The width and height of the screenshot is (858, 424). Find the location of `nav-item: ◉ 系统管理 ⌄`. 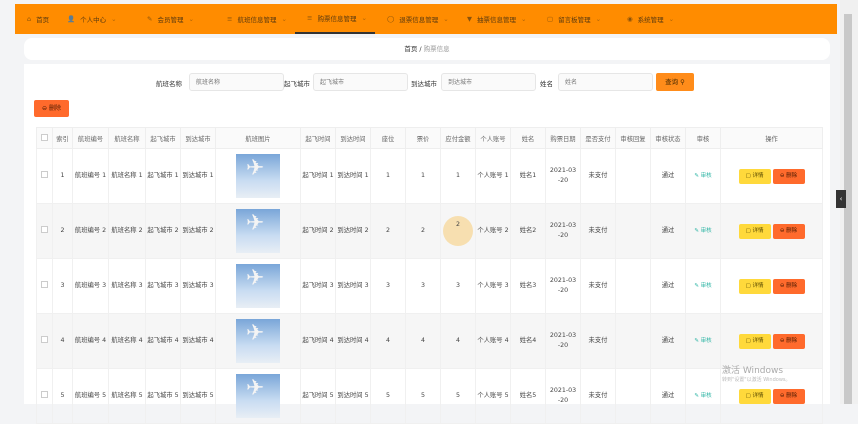

nav-item: ◉ 系统管理 ⌄ is located at coordinates (650, 19).